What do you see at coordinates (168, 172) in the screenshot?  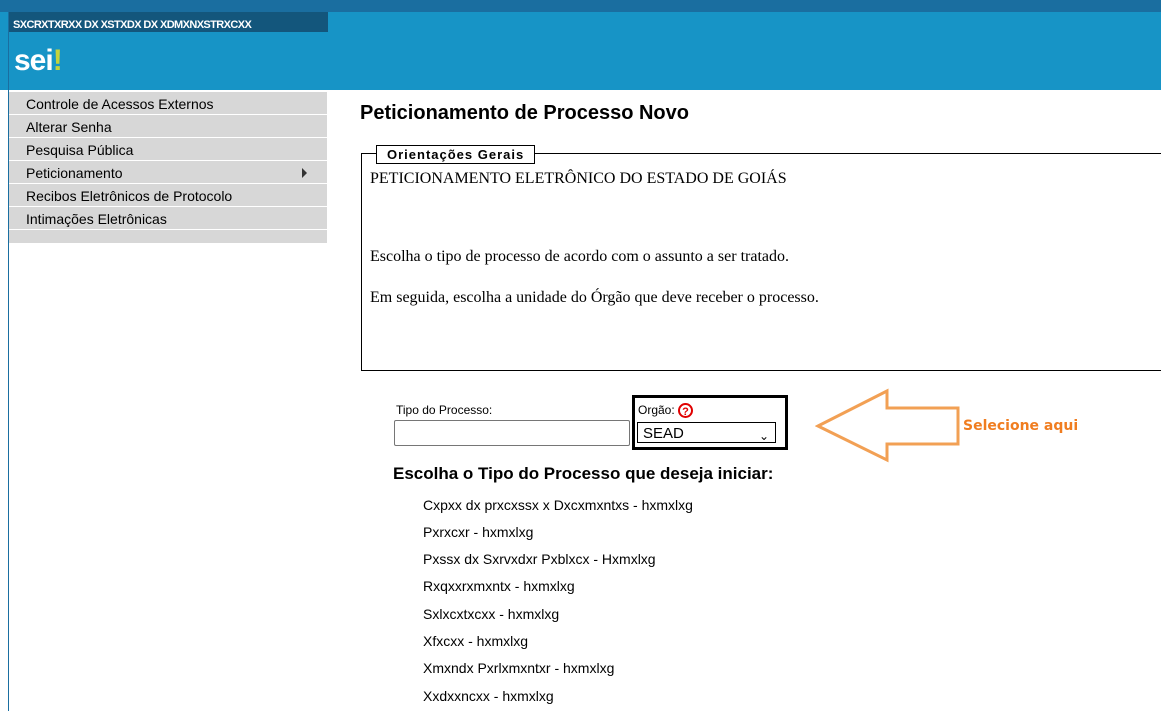 I see `sidebar-item-peticionamento: Peticionamento` at bounding box center [168, 172].